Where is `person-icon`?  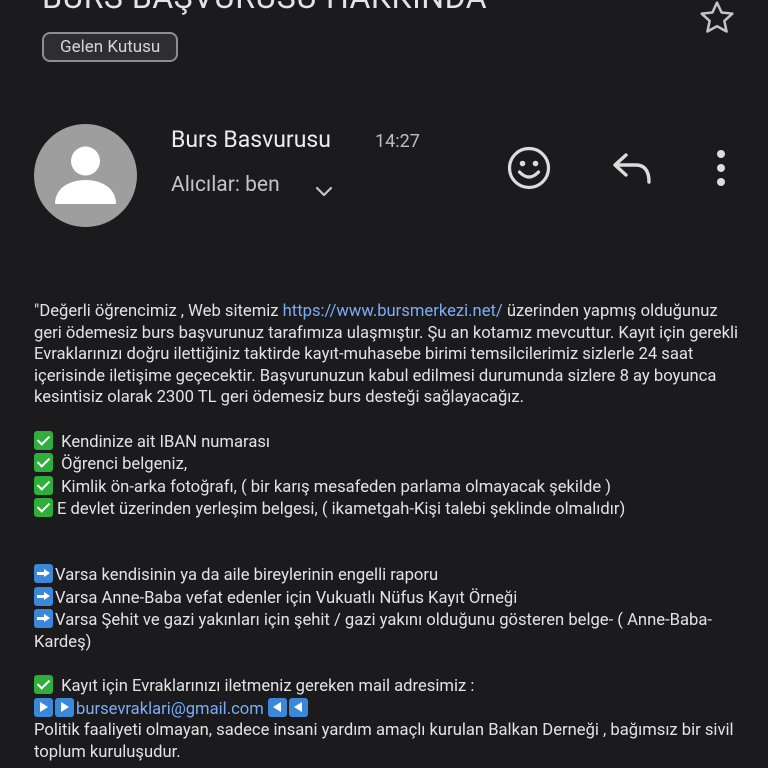 person-icon is located at coordinates (85, 175).